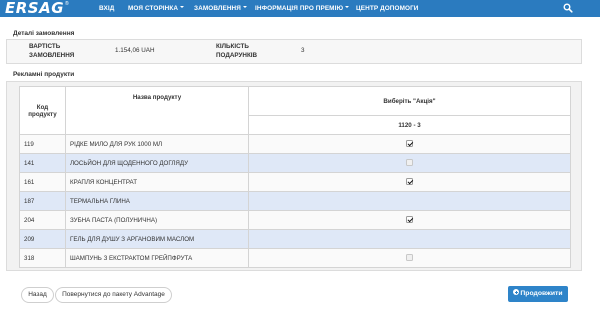 The height and width of the screenshot is (315, 600). I want to click on order-total-label: ВАРТІСТЬ ЗАМОВЛЕННЯ, so click(51, 51).